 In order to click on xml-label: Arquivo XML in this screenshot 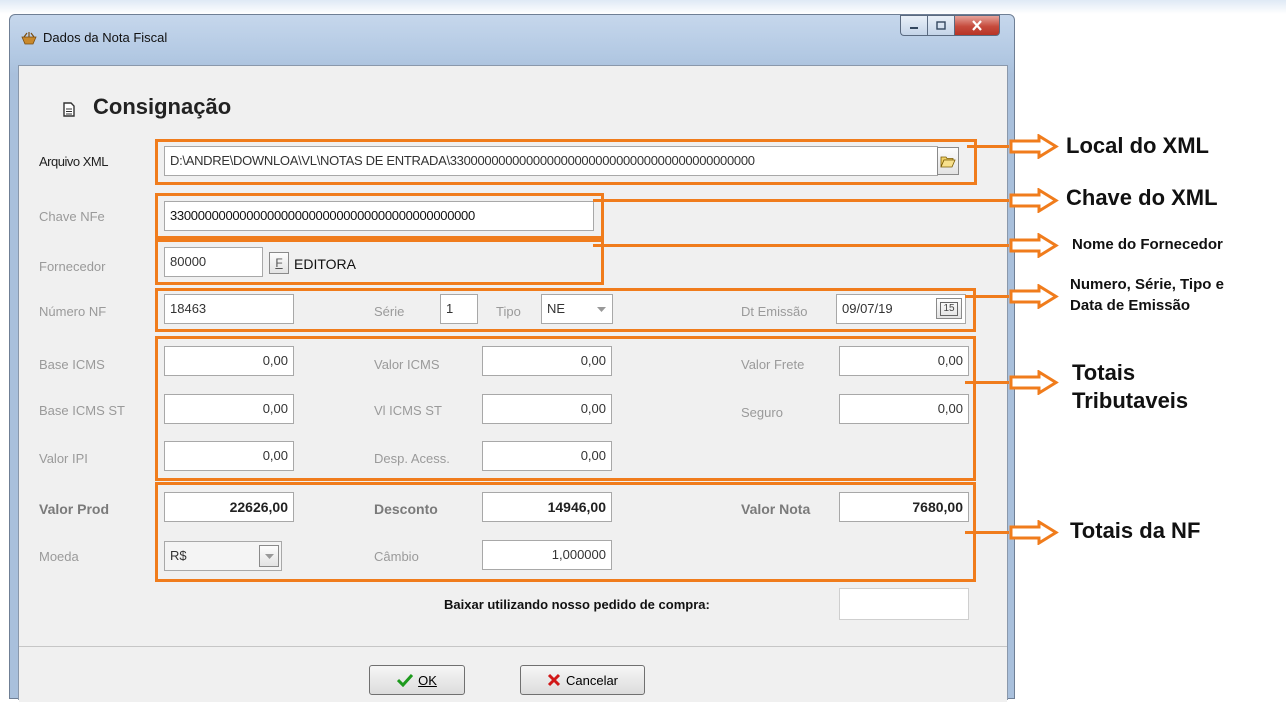, I will do `click(73, 161)`.